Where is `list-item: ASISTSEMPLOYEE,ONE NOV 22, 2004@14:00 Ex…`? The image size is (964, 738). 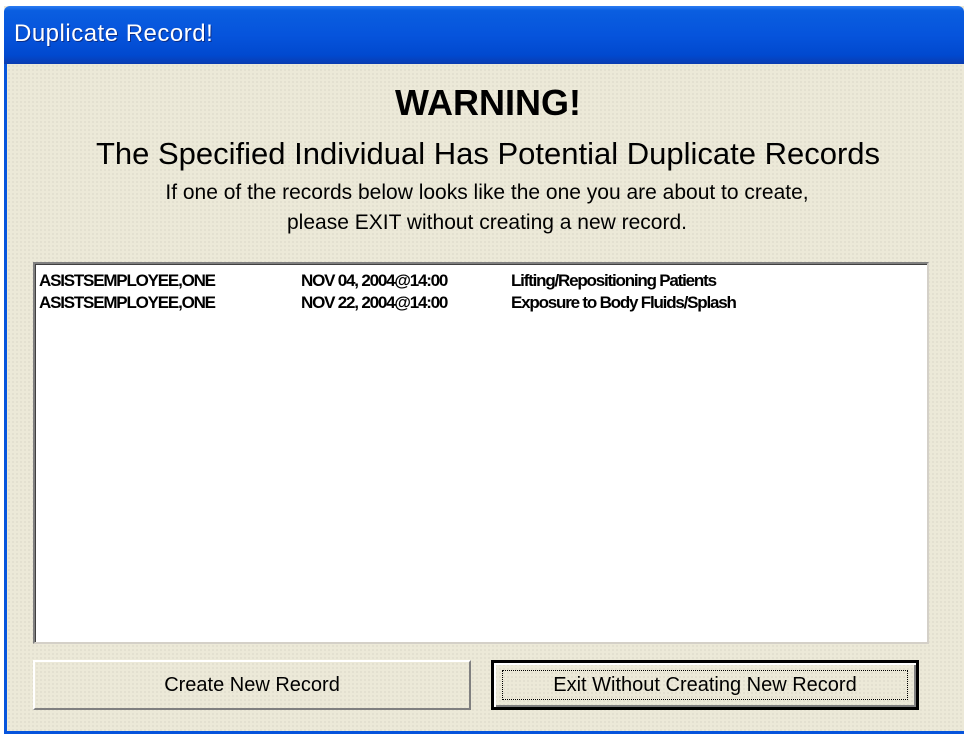
list-item: ASISTSEMPLOYEE,ONE NOV 22, 2004@14:00 Ex… is located at coordinates (481, 303).